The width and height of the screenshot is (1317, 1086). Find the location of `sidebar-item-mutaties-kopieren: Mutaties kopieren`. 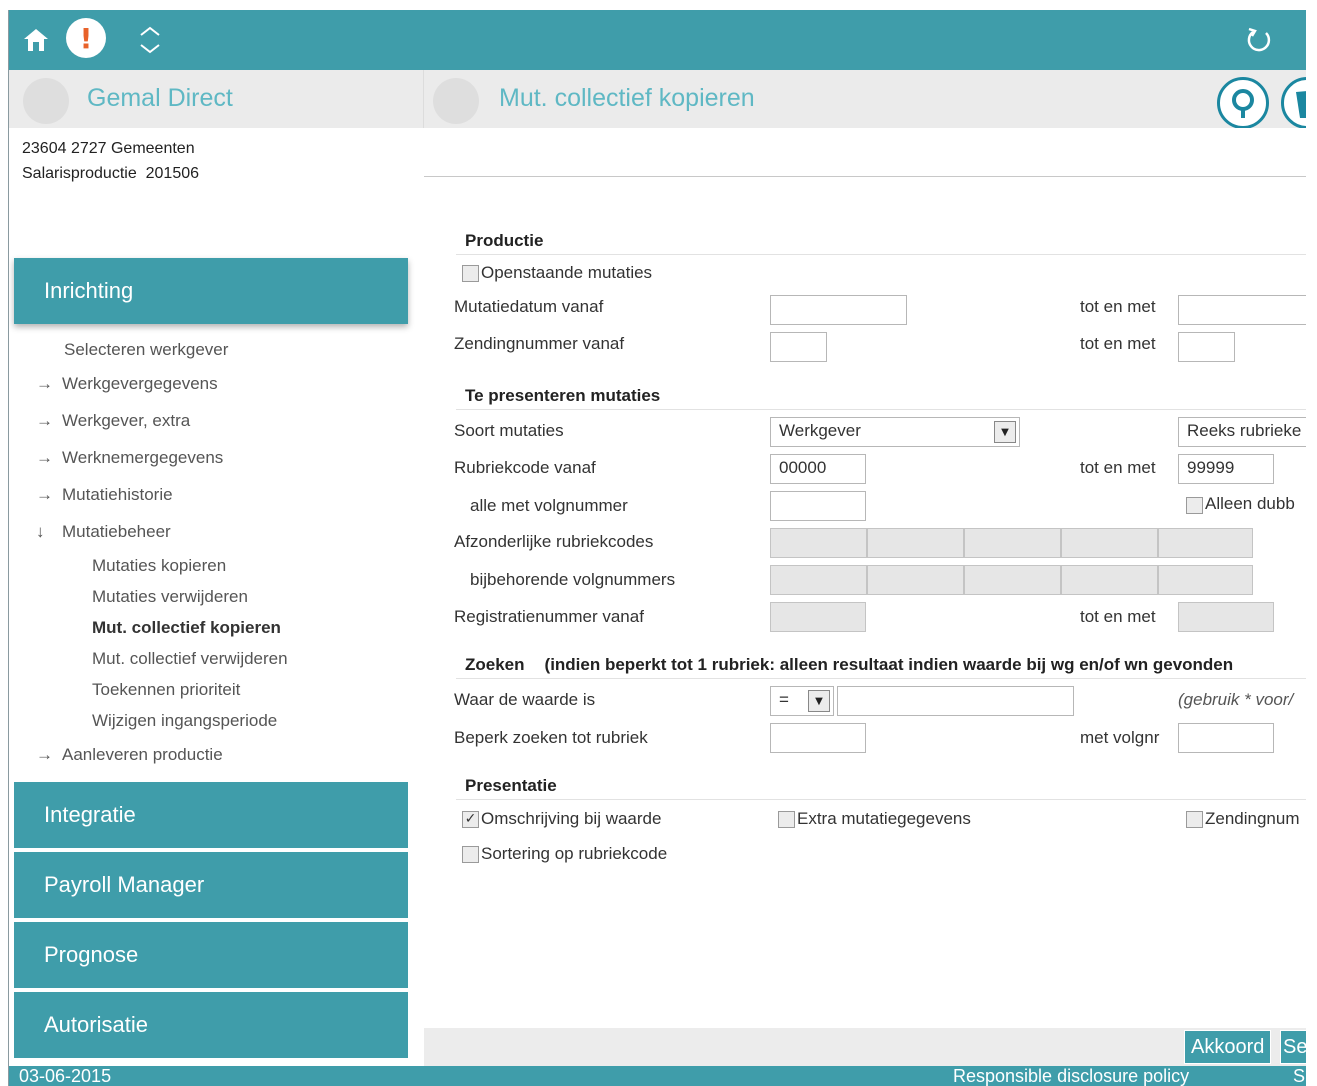

sidebar-item-mutaties-kopieren: Mutaties kopieren is located at coordinates (159, 566).